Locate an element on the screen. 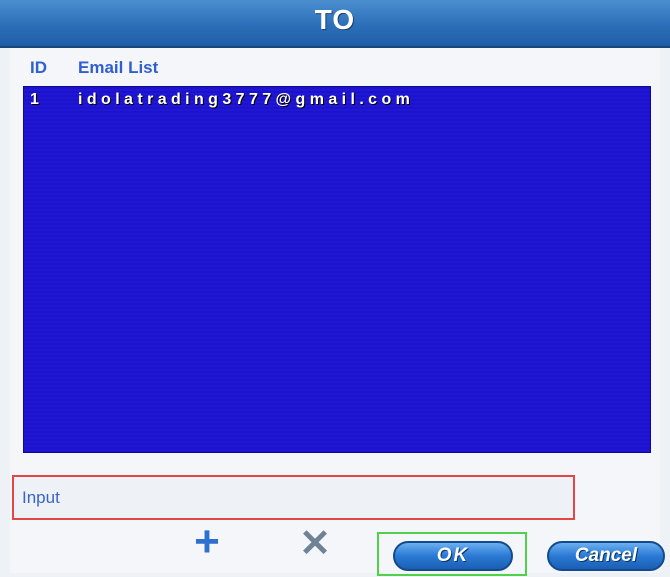  dialog-title: TO is located at coordinates (335, 19).